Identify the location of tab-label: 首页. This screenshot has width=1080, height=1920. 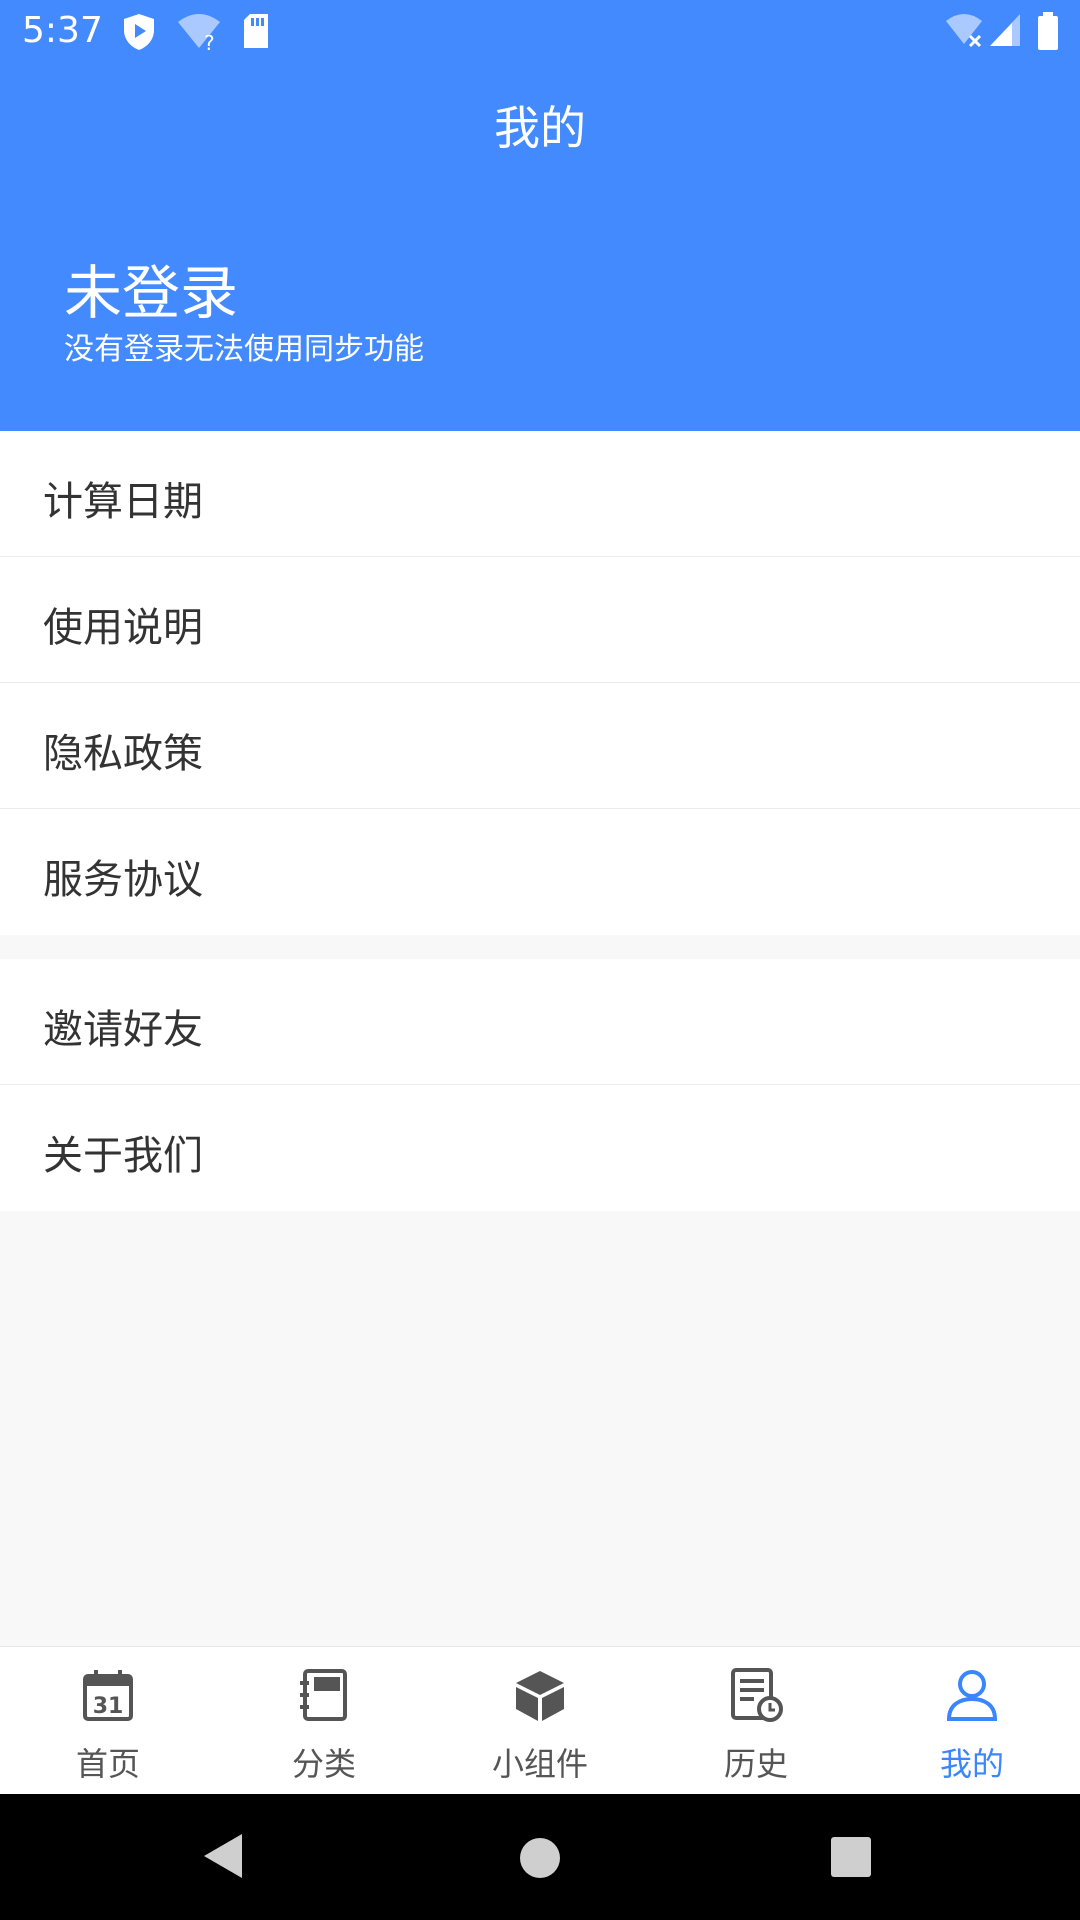
(107, 1764).